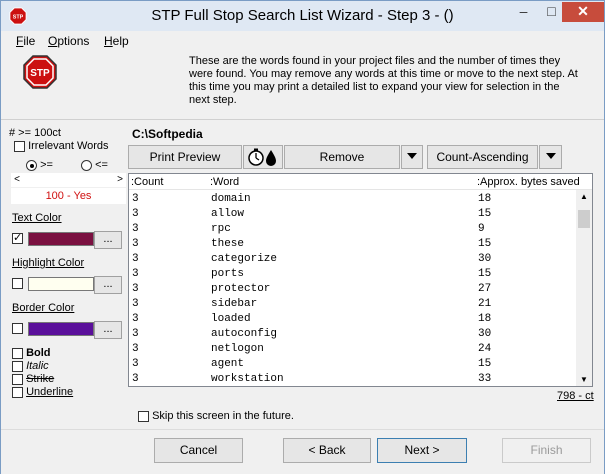 The height and width of the screenshot is (474, 605). I want to click on strike-option: Strike, so click(42, 379).